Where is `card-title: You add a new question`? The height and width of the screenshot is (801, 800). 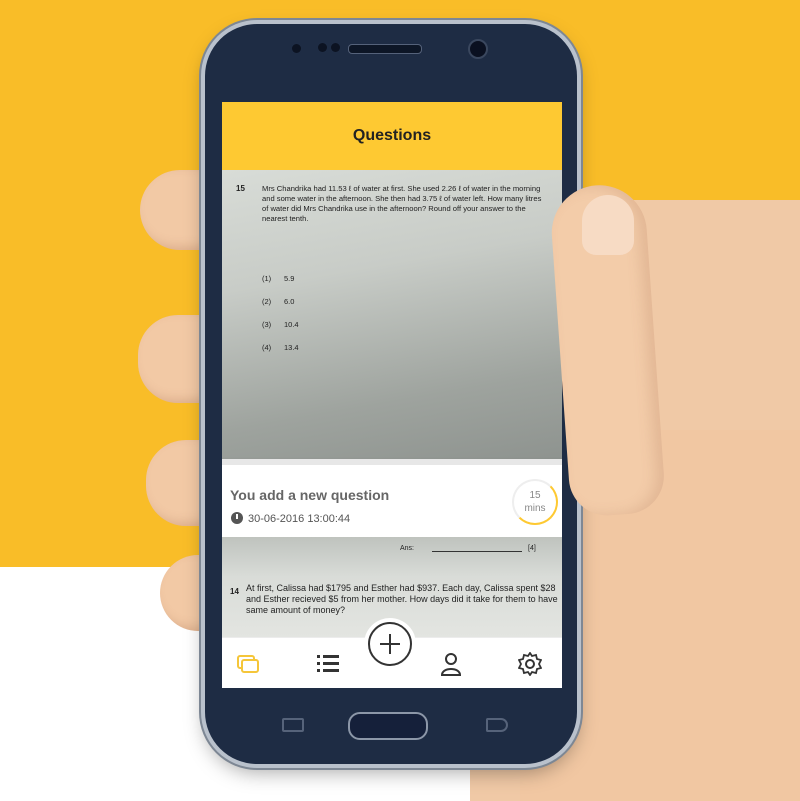 card-title: You add a new question is located at coordinates (310, 495).